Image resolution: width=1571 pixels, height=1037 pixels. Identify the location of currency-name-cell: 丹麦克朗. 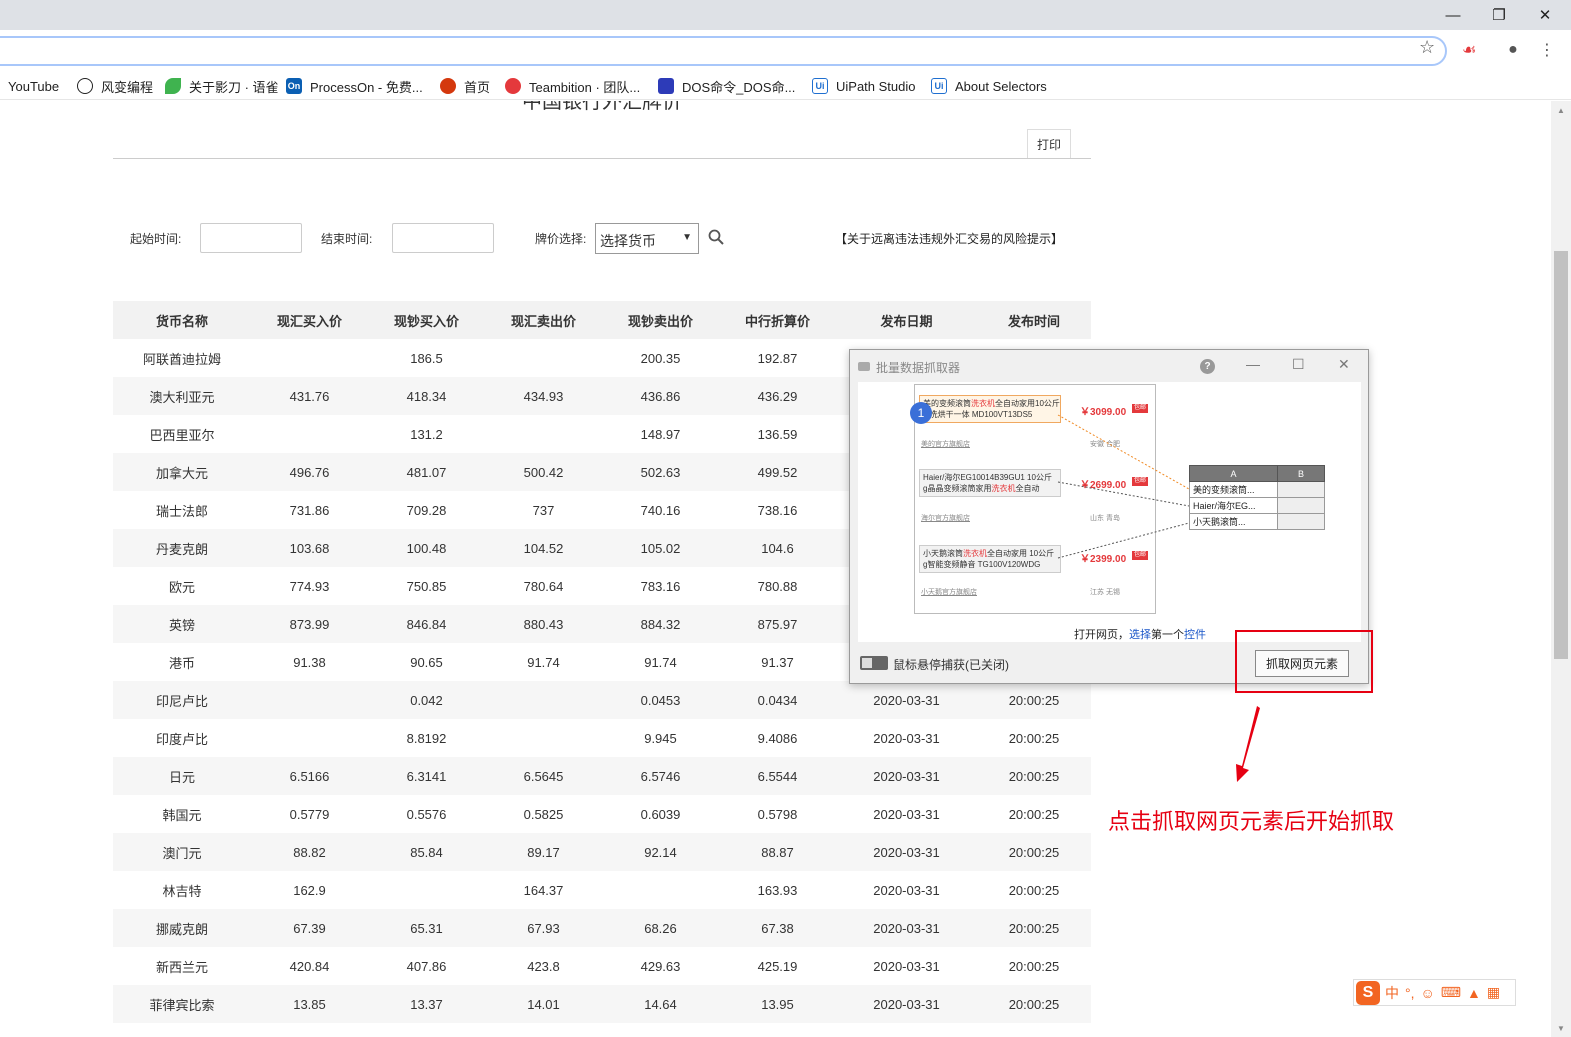
(182, 548).